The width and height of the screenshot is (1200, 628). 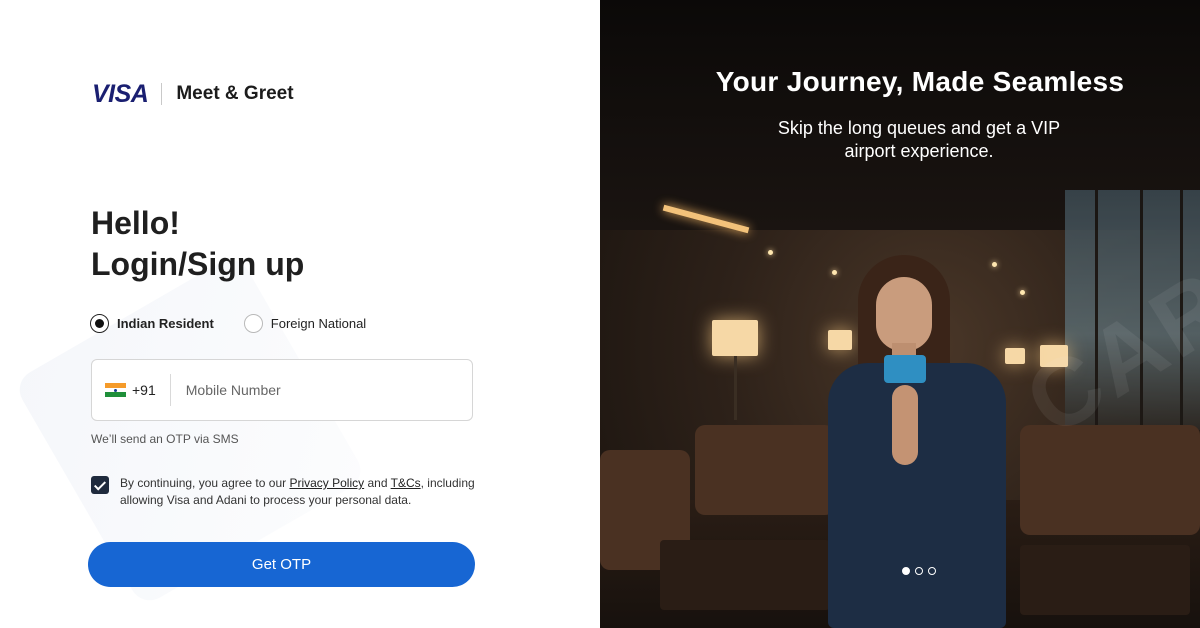 What do you see at coordinates (1132, 310) in the screenshot?
I see `lounge-window` at bounding box center [1132, 310].